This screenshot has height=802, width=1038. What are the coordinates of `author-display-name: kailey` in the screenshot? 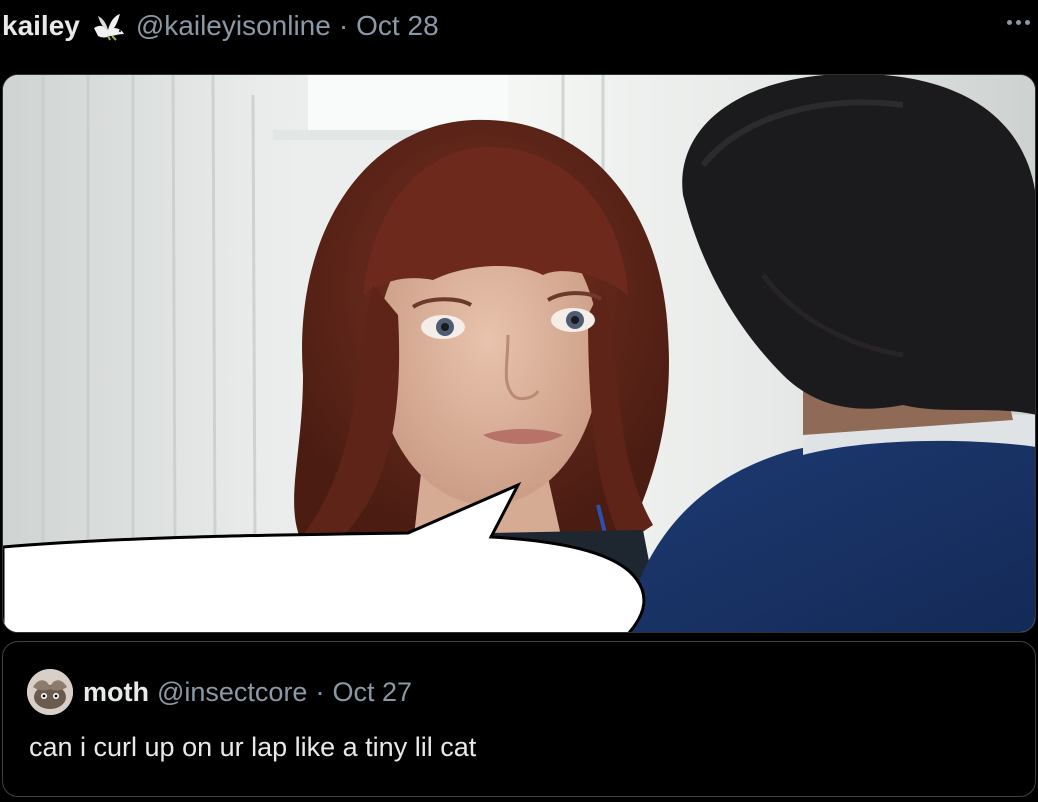 It's located at (41, 26).